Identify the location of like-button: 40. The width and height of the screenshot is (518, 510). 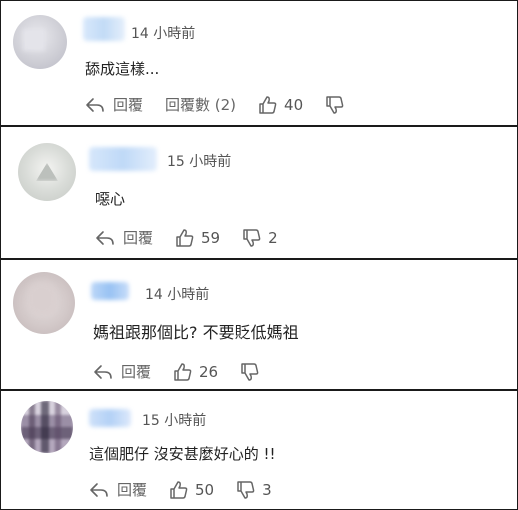
(280, 105).